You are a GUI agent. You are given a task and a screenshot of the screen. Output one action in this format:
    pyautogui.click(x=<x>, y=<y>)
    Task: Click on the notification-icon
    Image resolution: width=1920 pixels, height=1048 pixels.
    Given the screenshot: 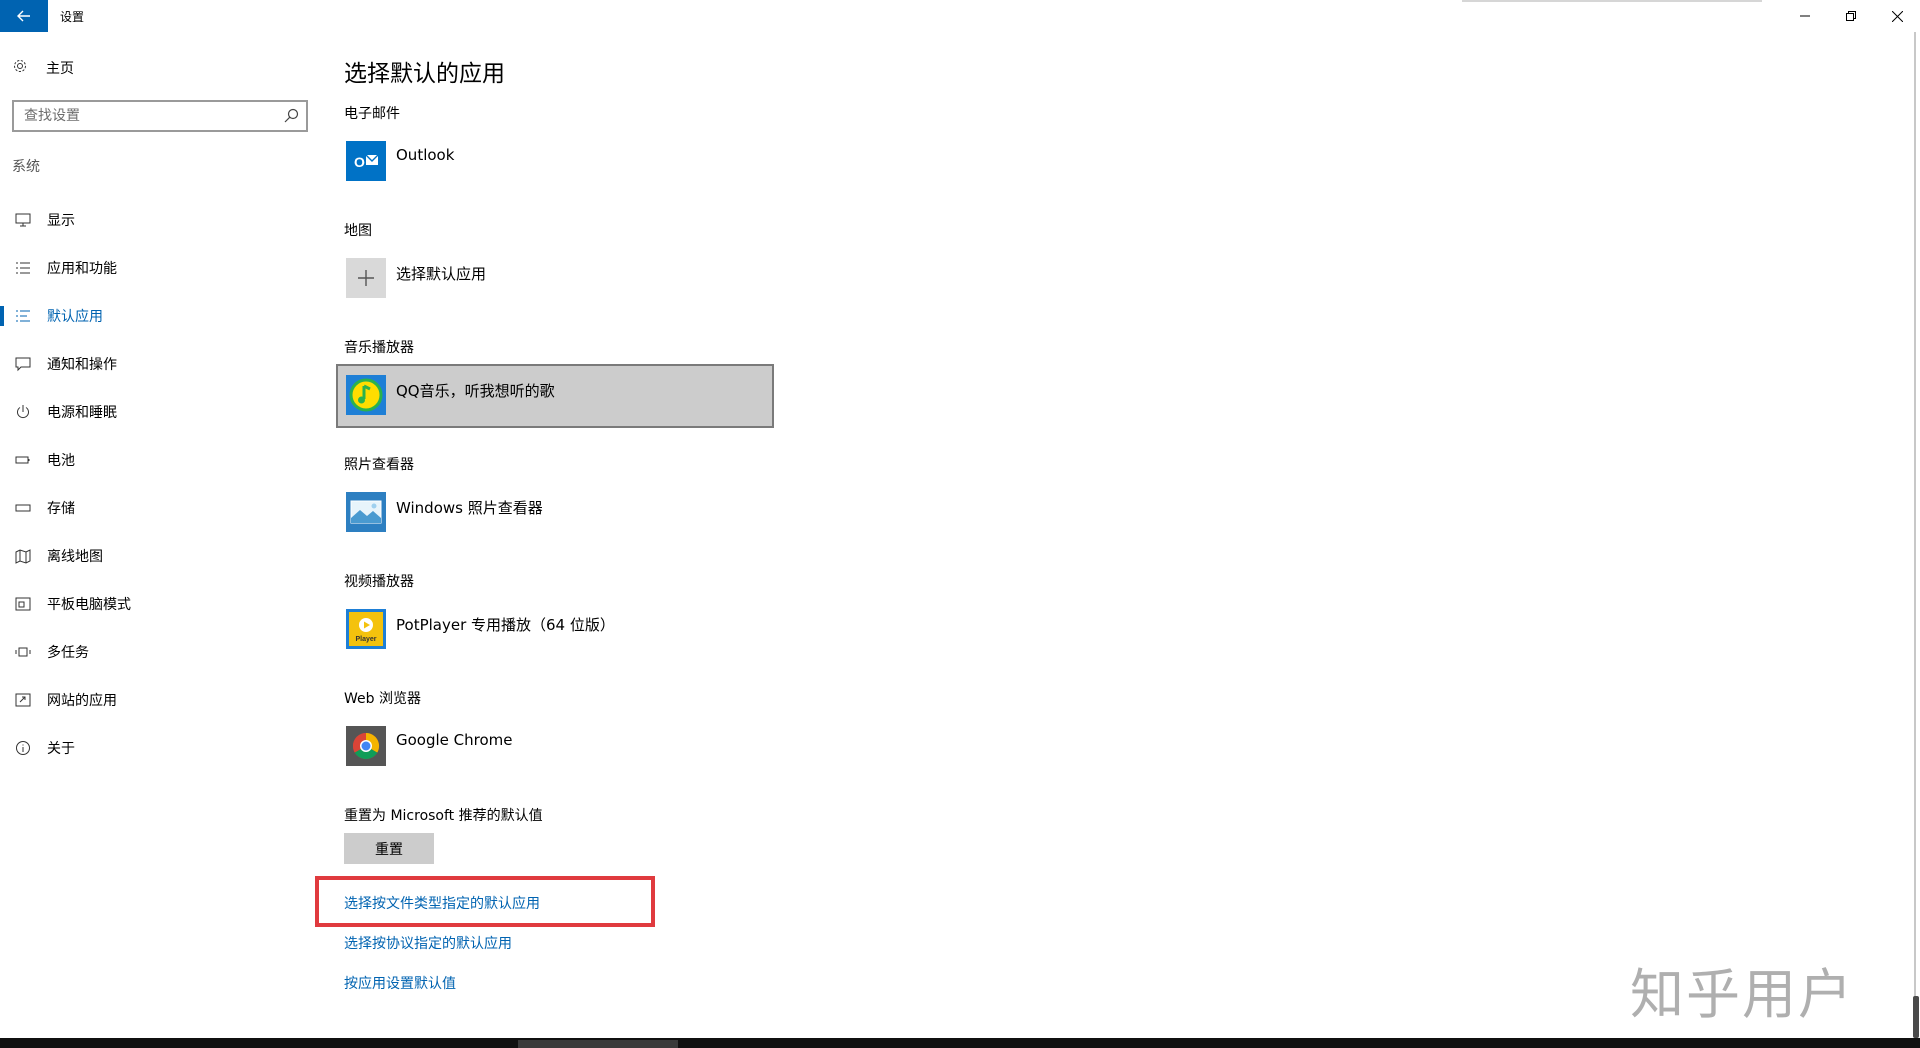 What is the action you would take?
    pyautogui.click(x=23, y=364)
    